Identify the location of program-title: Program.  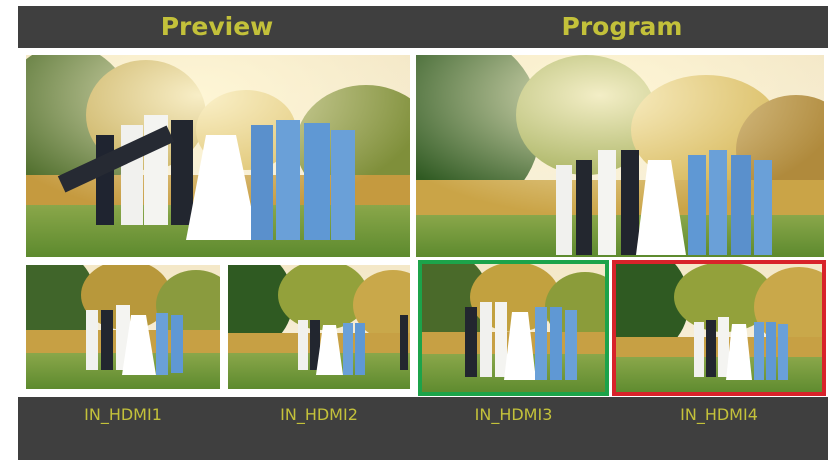
(622, 26).